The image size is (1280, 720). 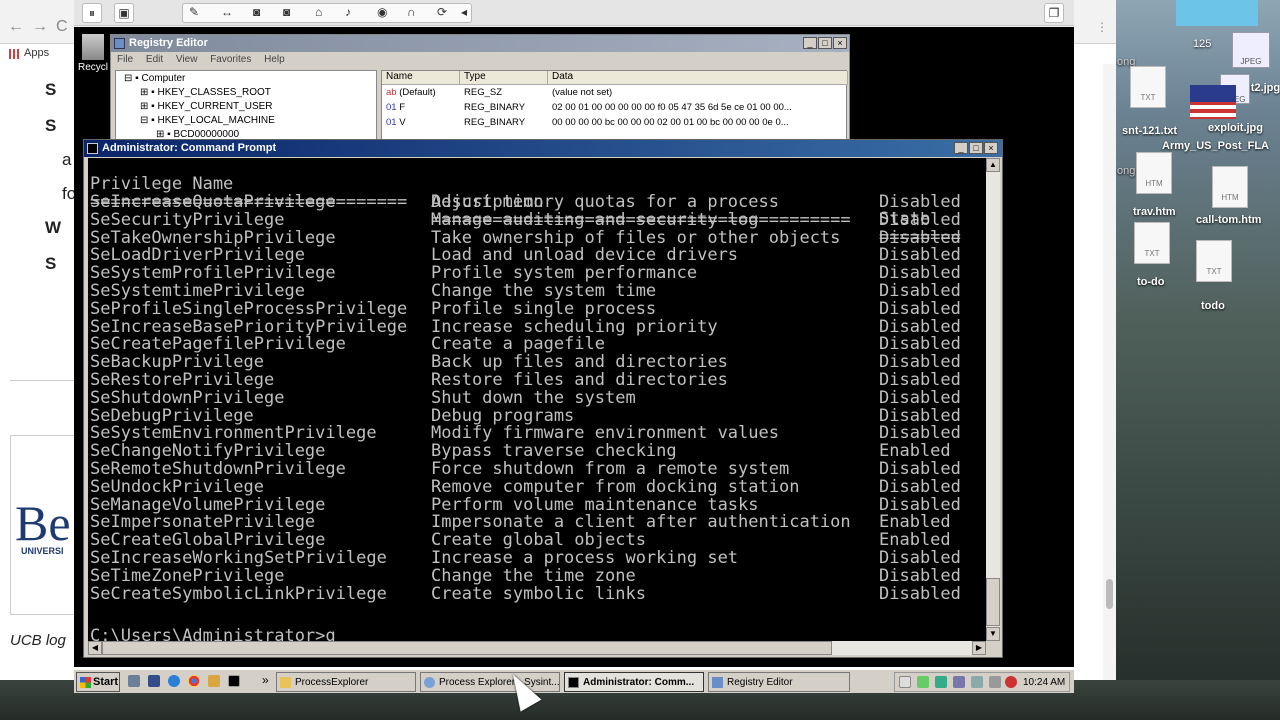 I want to click on scroll-right-arrow-icon: ▶, so click(x=979, y=648).